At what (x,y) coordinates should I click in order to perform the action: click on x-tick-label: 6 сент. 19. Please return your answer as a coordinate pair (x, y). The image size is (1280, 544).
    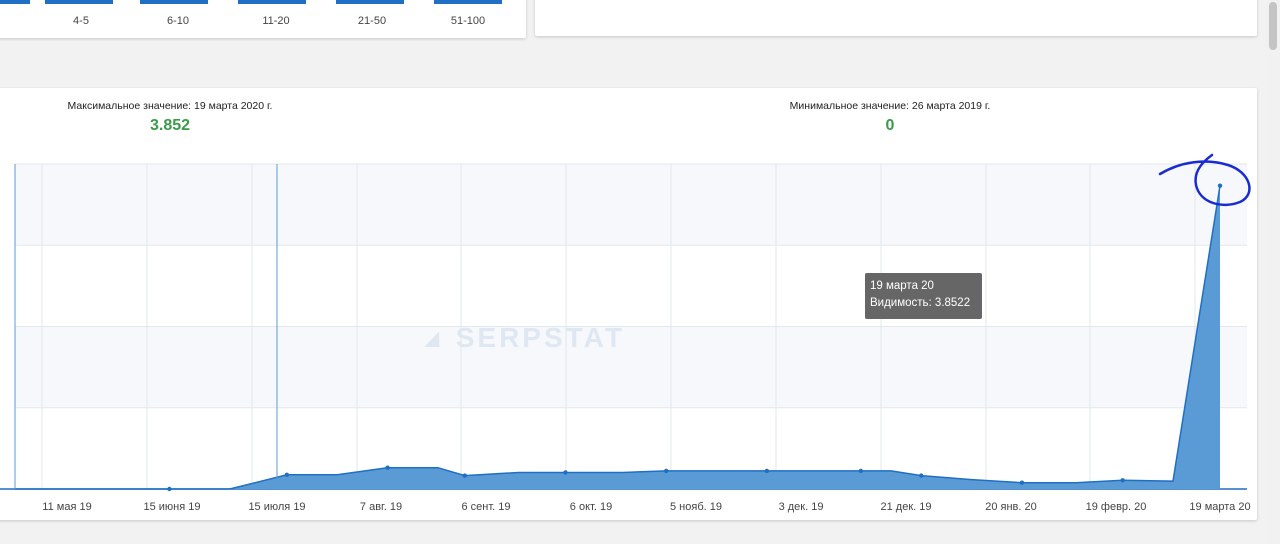
    Looking at the image, I should click on (485, 507).